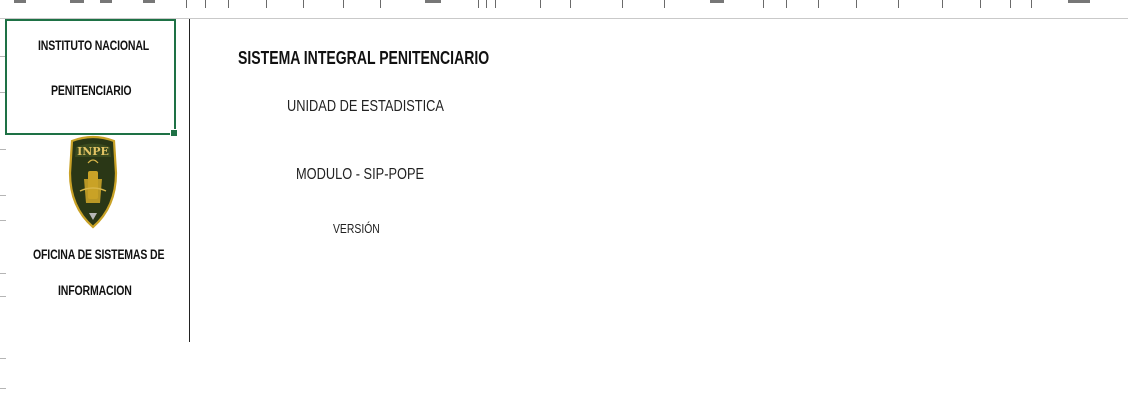  Describe the element at coordinates (564, 9) in the screenshot. I see `column-ruler` at that location.